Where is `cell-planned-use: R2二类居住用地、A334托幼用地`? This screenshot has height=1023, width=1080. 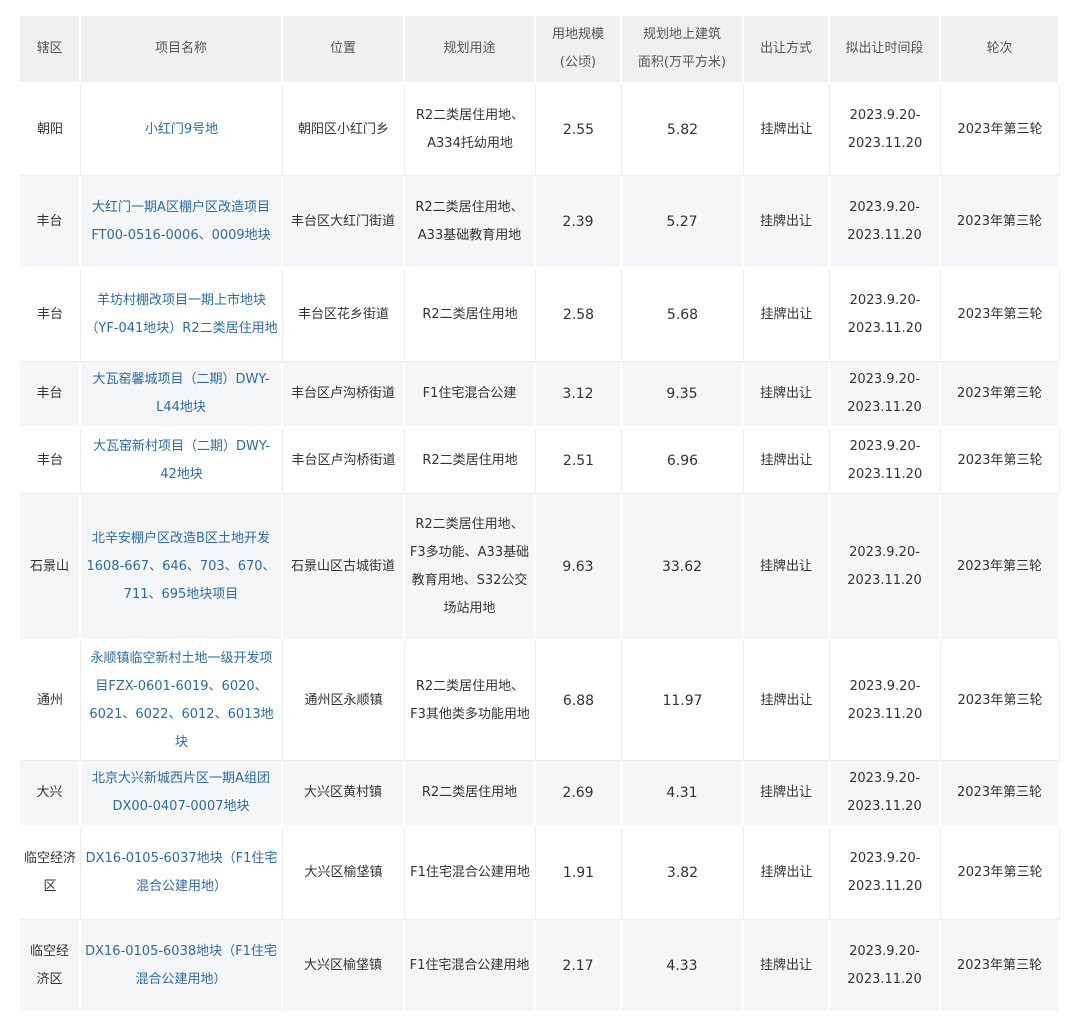
cell-planned-use: R2二类居住用地、A334托幼用地 is located at coordinates (470, 130).